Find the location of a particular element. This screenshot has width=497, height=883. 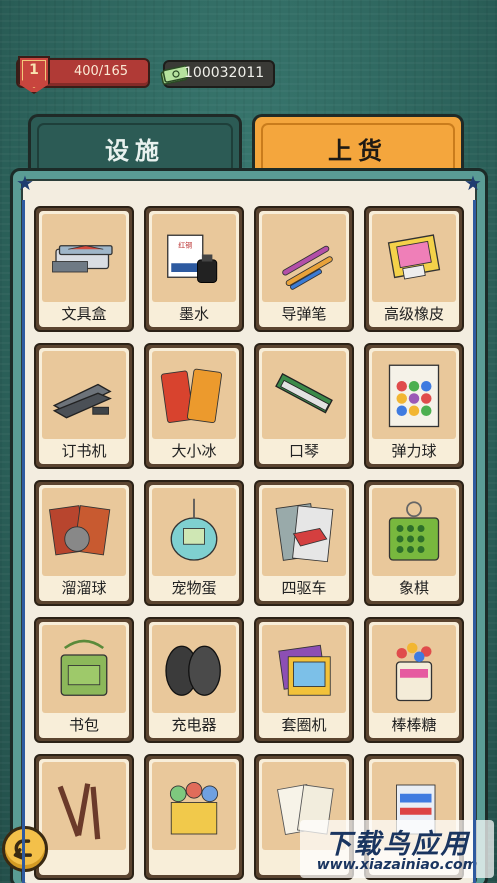

item-card: 四驱车 is located at coordinates (304, 543).